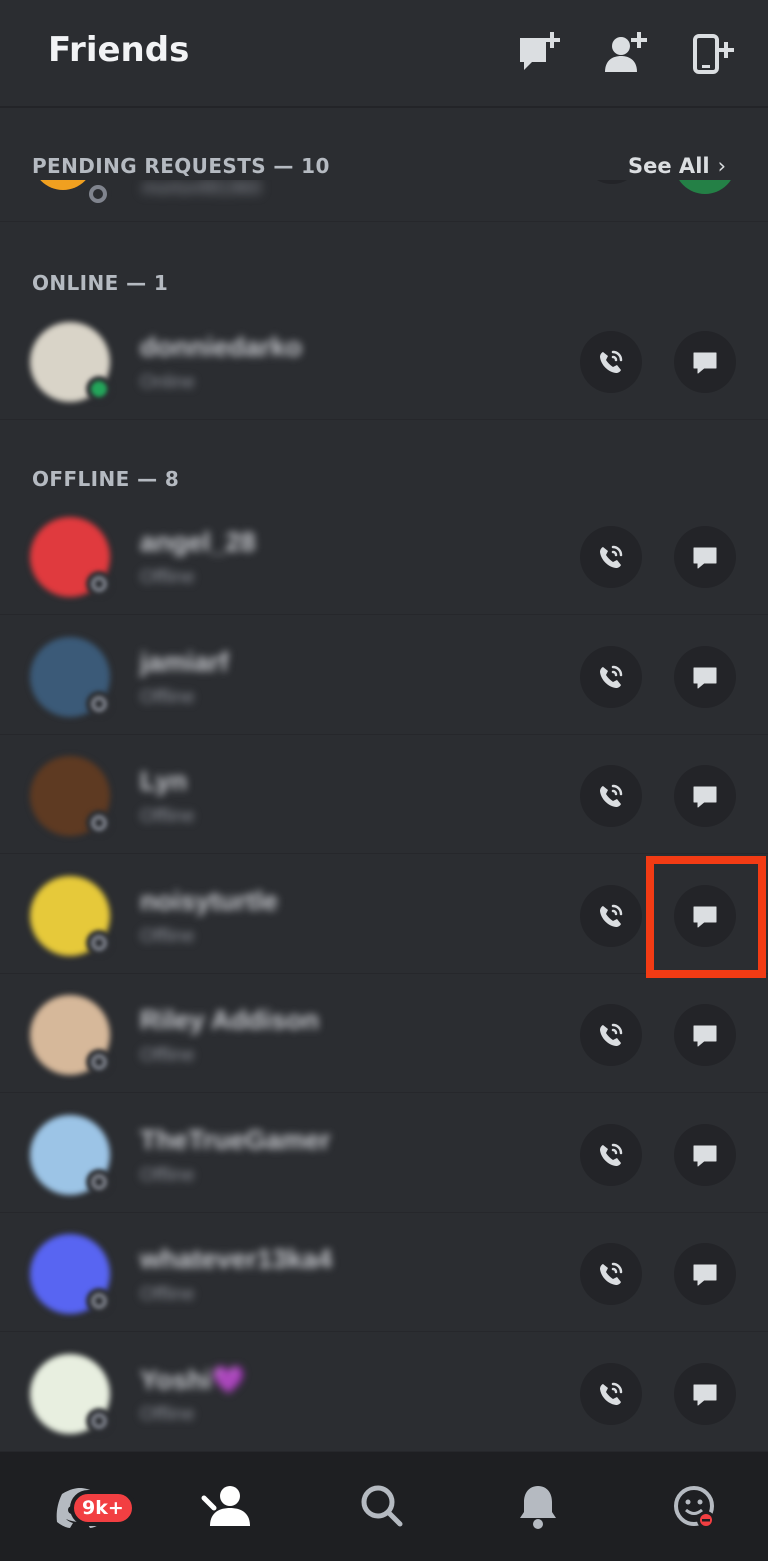  What do you see at coordinates (721, 166) in the screenshot?
I see `chevron-right-icon: ›` at bounding box center [721, 166].